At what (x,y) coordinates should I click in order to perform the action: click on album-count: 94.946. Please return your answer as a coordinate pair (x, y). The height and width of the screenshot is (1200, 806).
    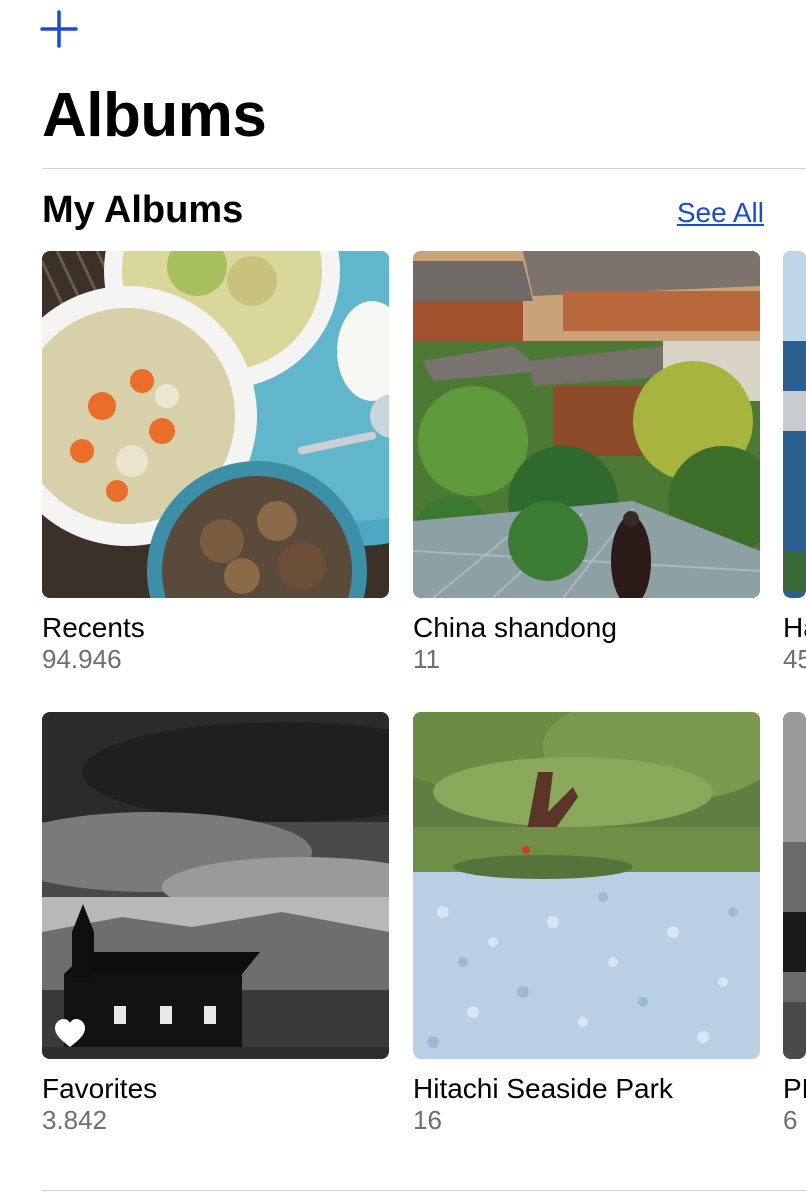
    Looking at the image, I should click on (82, 659).